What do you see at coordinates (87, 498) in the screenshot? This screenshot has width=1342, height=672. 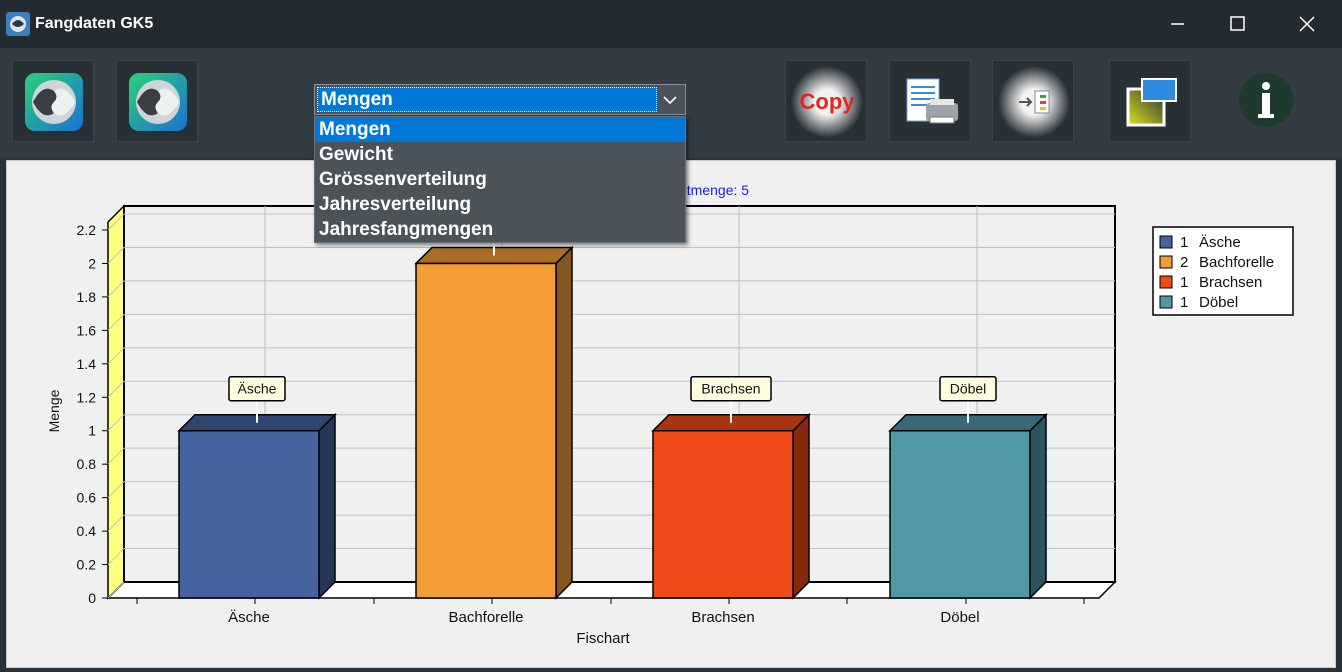 I see `y-tick-label: 0.6` at bounding box center [87, 498].